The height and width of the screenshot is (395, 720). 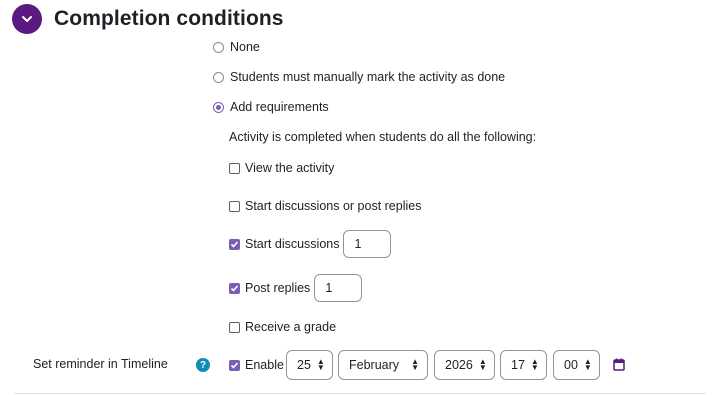 I want to click on condition-start-or-post-label: Start discussions or post replies, so click(x=333, y=206).